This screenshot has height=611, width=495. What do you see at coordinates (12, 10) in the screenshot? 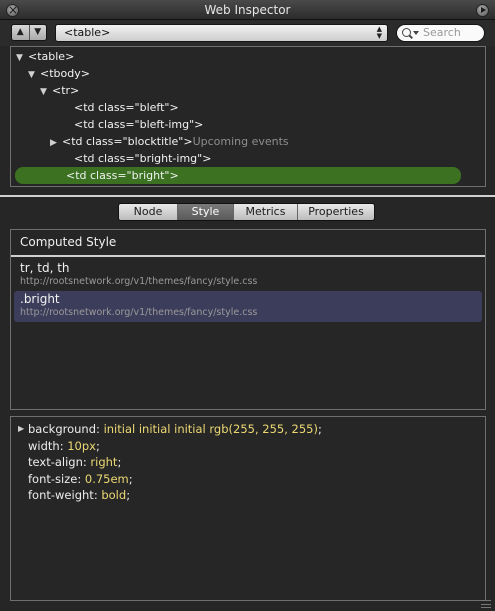
I see `close-icon` at bounding box center [12, 10].